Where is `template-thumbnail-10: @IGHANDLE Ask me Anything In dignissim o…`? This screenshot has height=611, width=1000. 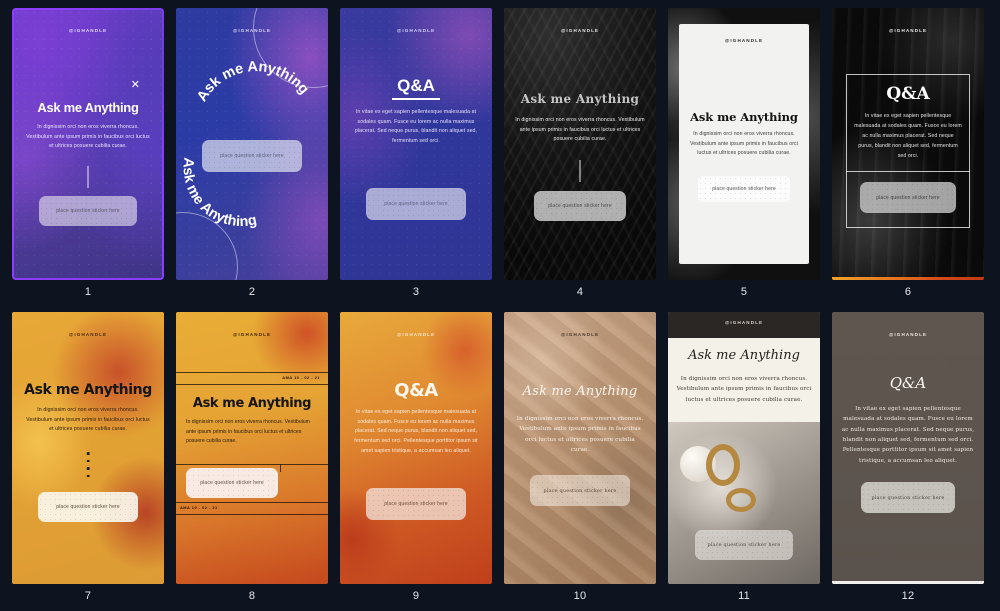 template-thumbnail-10: @IGHANDLE Ask me Anything In dignissim o… is located at coordinates (580, 448).